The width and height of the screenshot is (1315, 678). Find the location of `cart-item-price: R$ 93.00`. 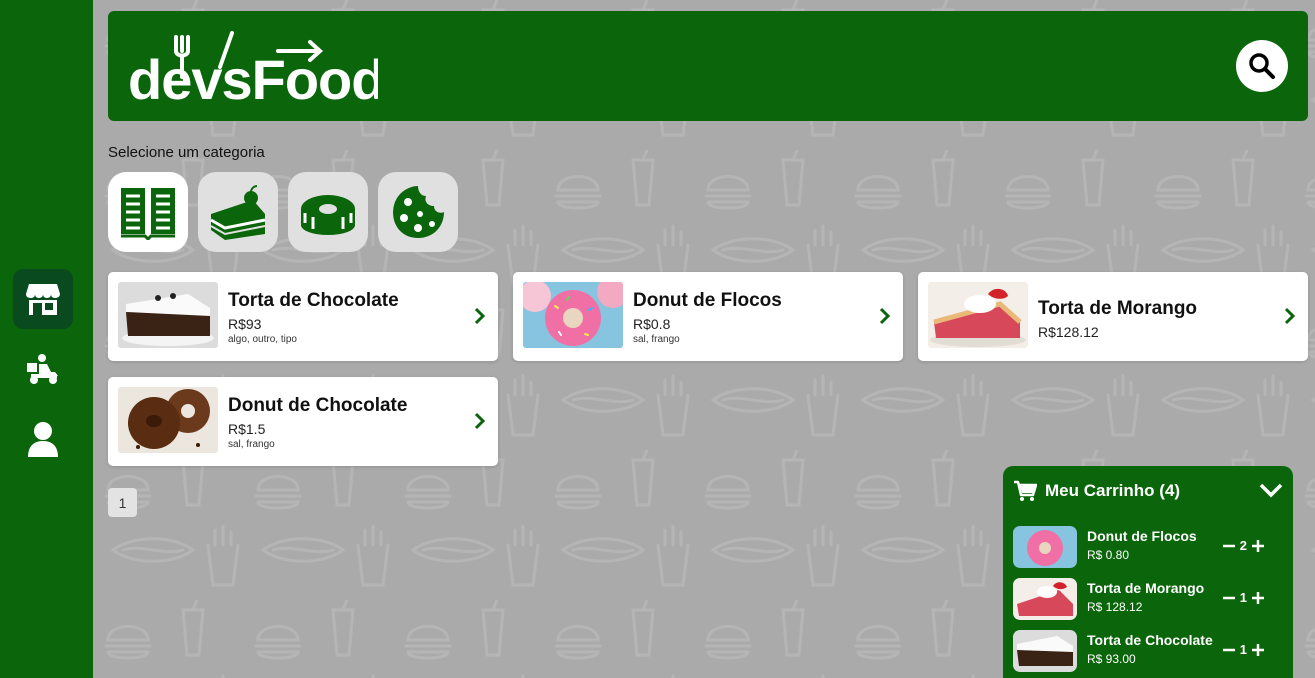

cart-item-price: R$ 93.00 is located at coordinates (1111, 659).